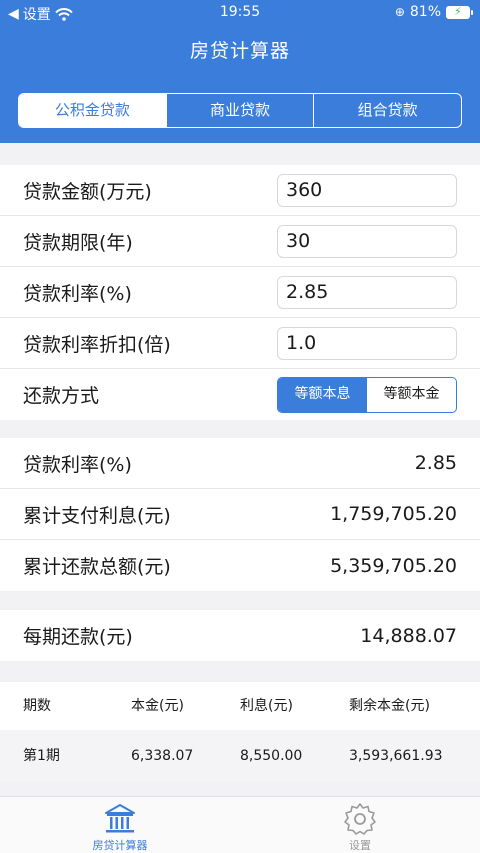 The width and height of the screenshot is (480, 853). I want to click on battery-percent: 81%, so click(425, 12).